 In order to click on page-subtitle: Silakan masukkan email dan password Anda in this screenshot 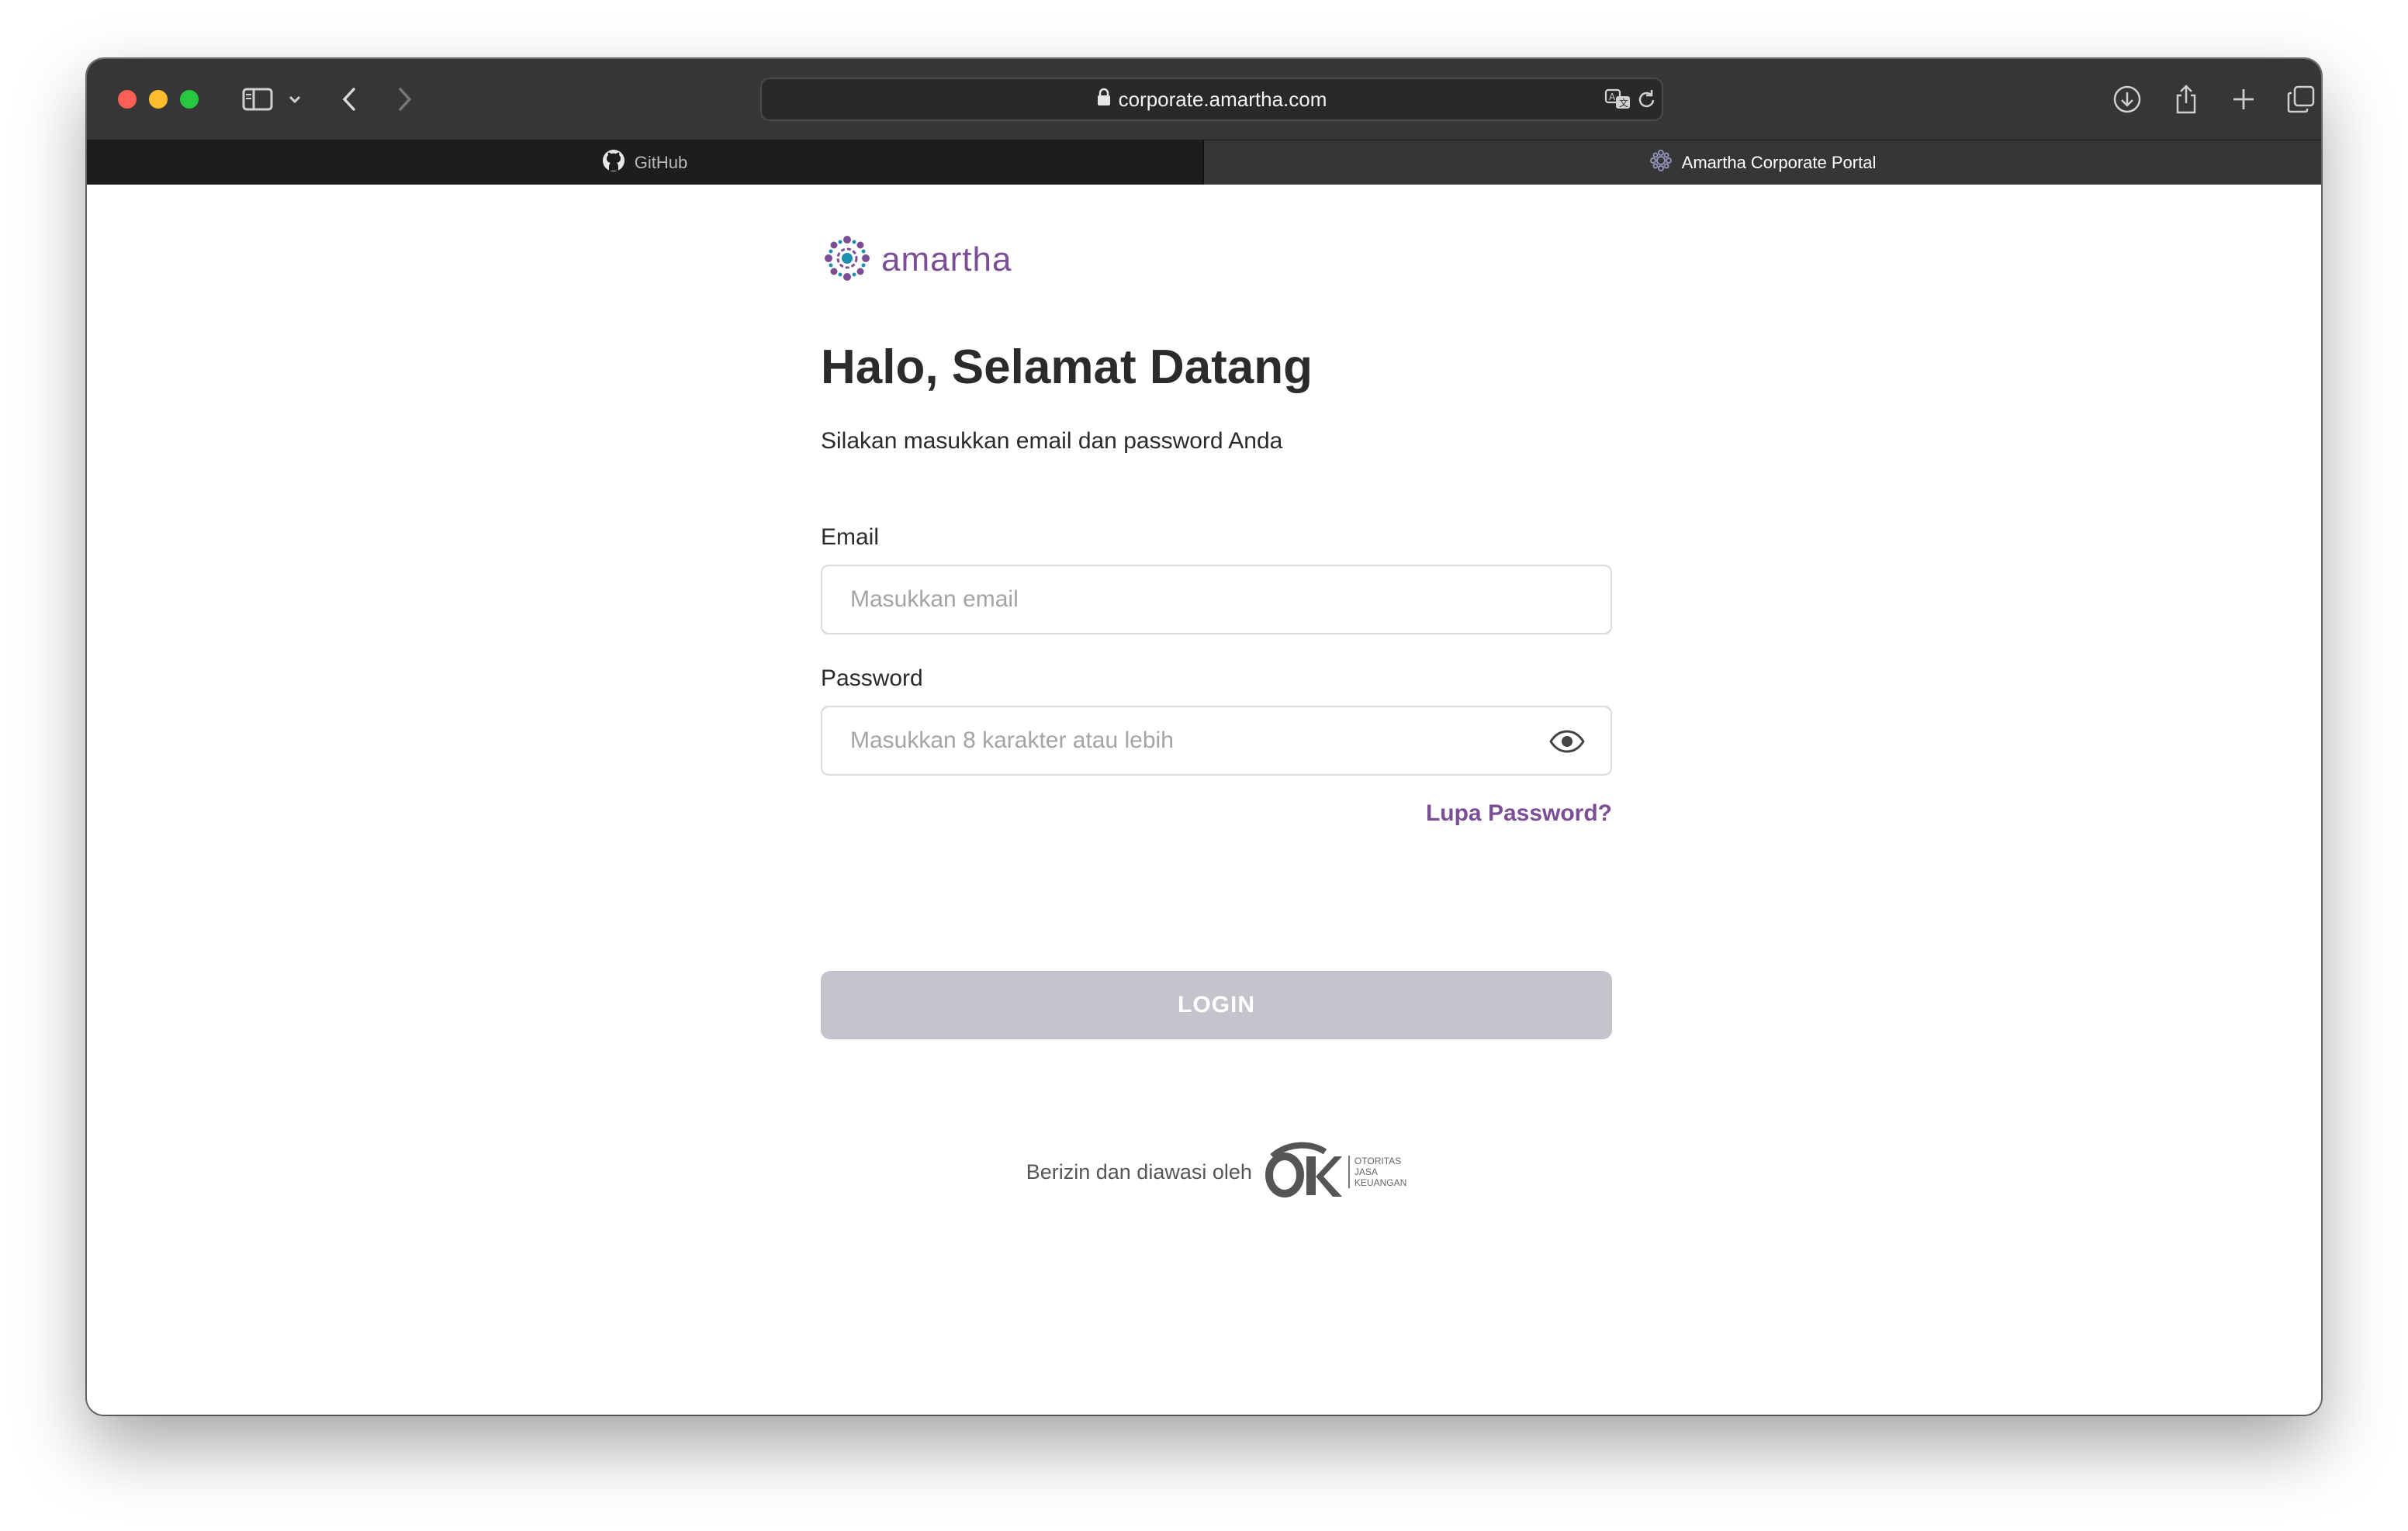, I will do `click(1052, 441)`.